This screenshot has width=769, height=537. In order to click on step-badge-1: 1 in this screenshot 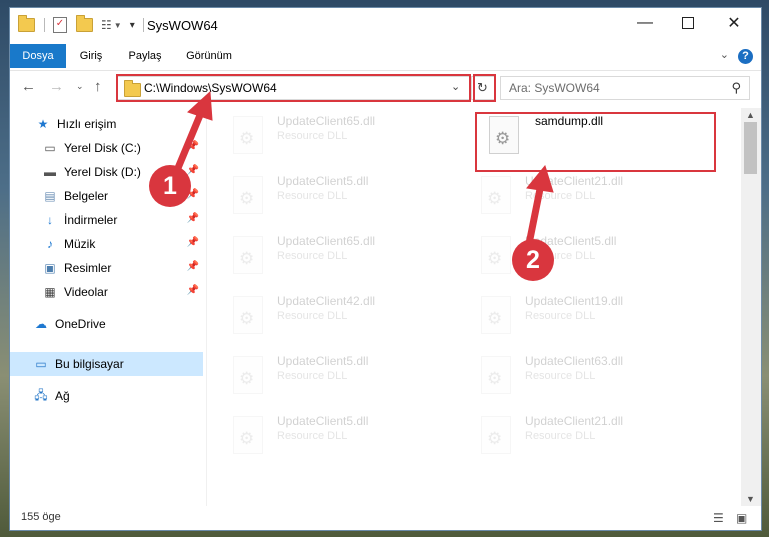, I will do `click(170, 186)`.